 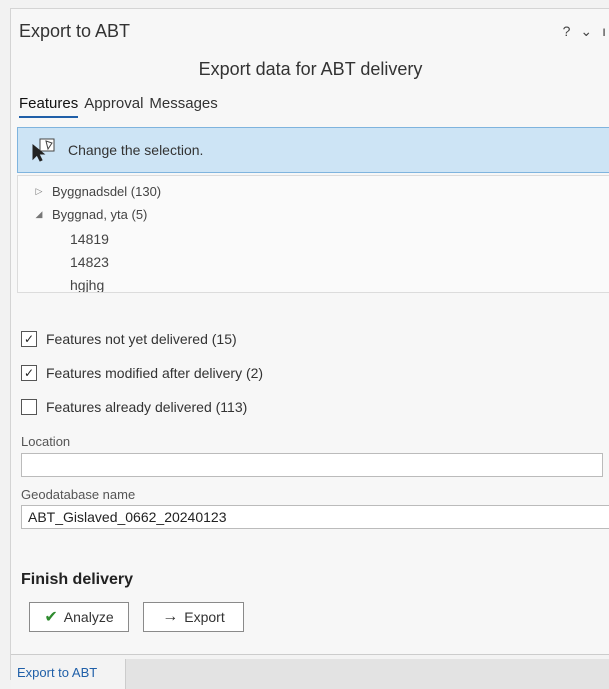 What do you see at coordinates (567, 31) in the screenshot?
I see `help-icon: ?` at bounding box center [567, 31].